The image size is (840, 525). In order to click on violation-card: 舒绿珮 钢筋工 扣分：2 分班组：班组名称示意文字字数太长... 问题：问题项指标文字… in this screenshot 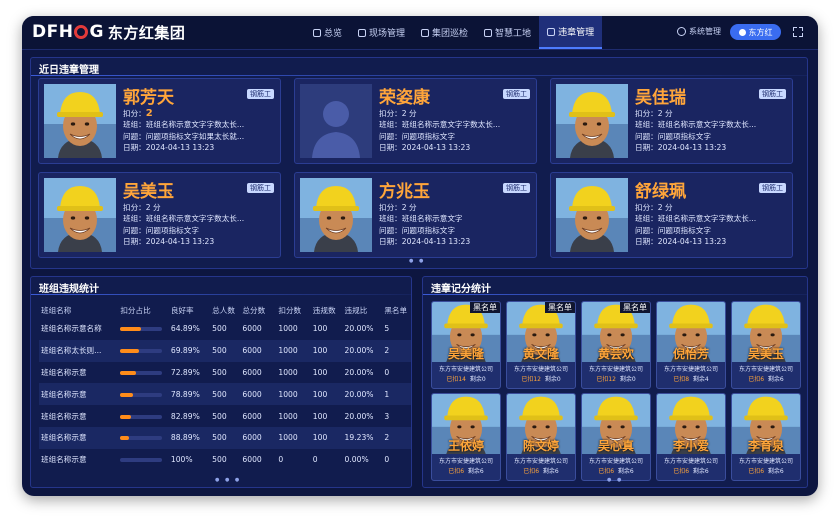, I will do `click(671, 215)`.